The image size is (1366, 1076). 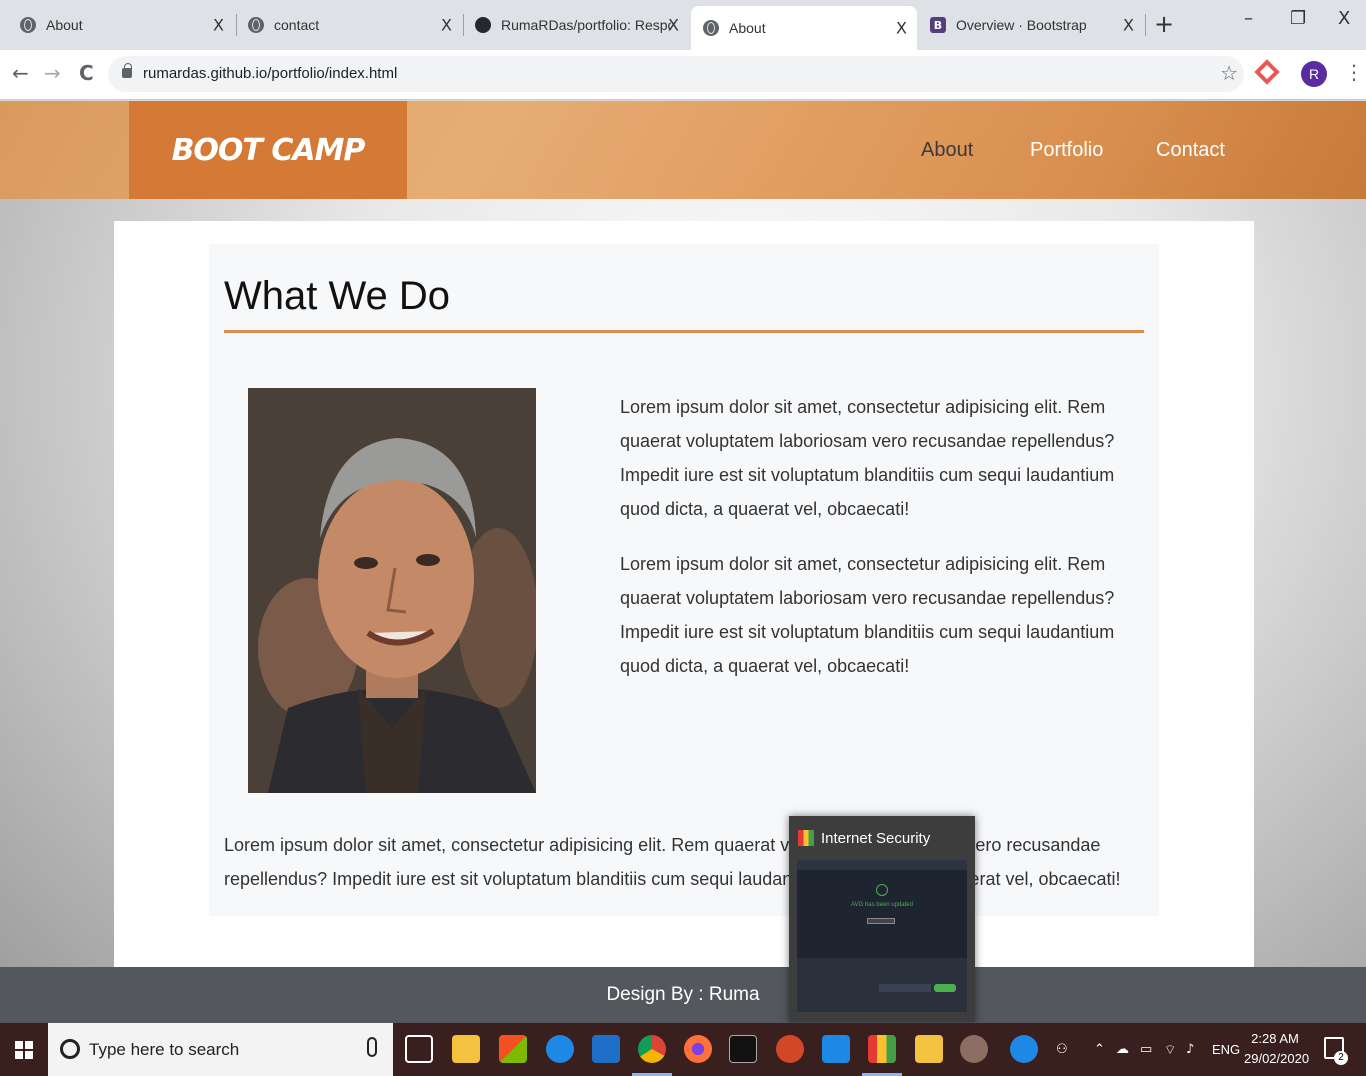 I want to click on help-icon, so click(x=1024, y=1049).